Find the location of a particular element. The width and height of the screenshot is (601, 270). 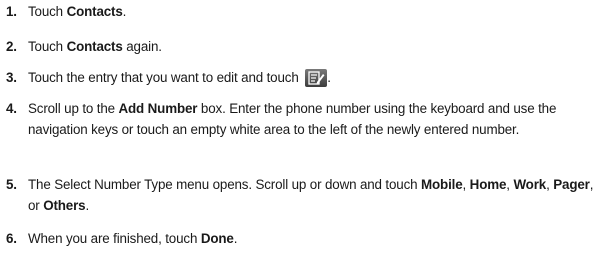

step-text: When you are finished, touch Done. is located at coordinates (133, 238).